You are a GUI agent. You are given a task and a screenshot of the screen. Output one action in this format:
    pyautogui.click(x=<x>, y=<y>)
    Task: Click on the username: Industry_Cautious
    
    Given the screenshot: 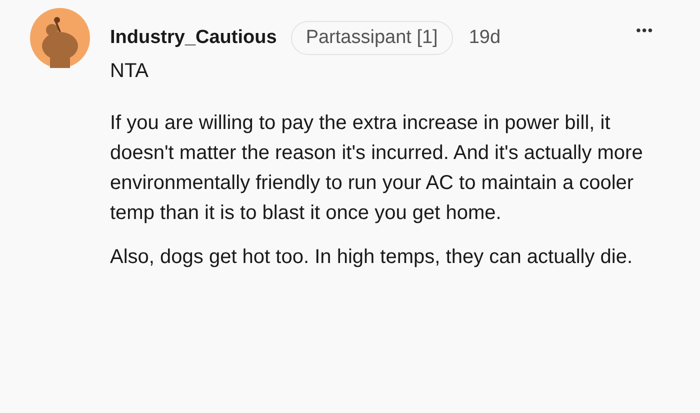 What is the action you would take?
    pyautogui.click(x=193, y=38)
    